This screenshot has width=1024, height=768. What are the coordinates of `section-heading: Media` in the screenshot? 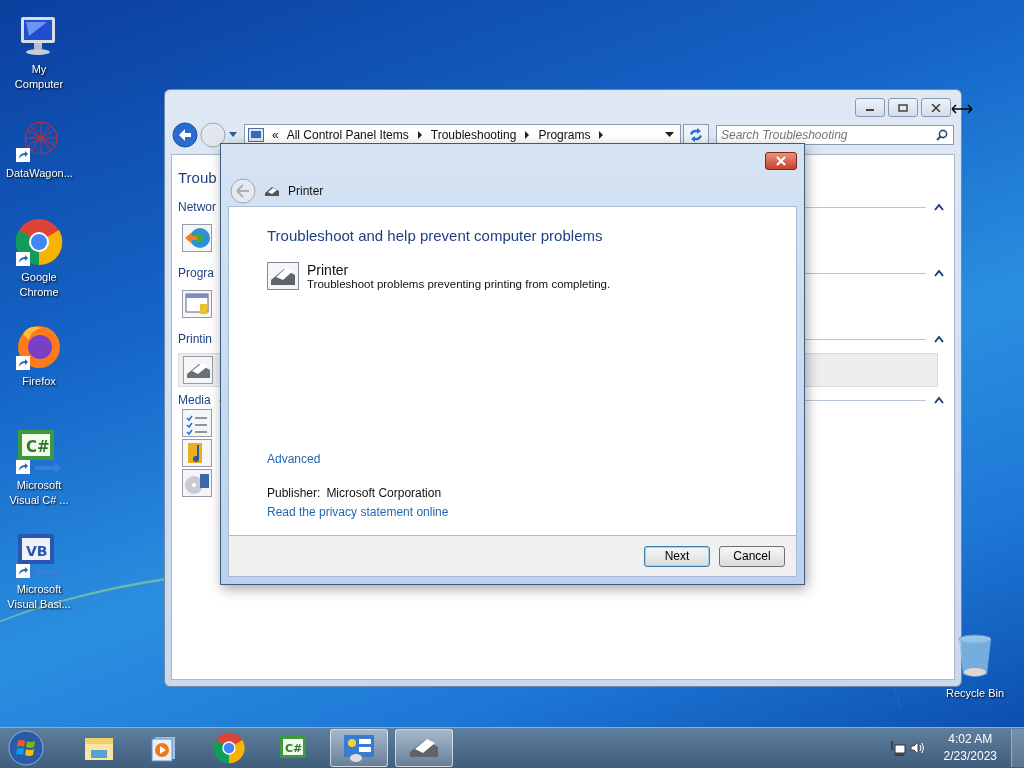 It's located at (194, 400).